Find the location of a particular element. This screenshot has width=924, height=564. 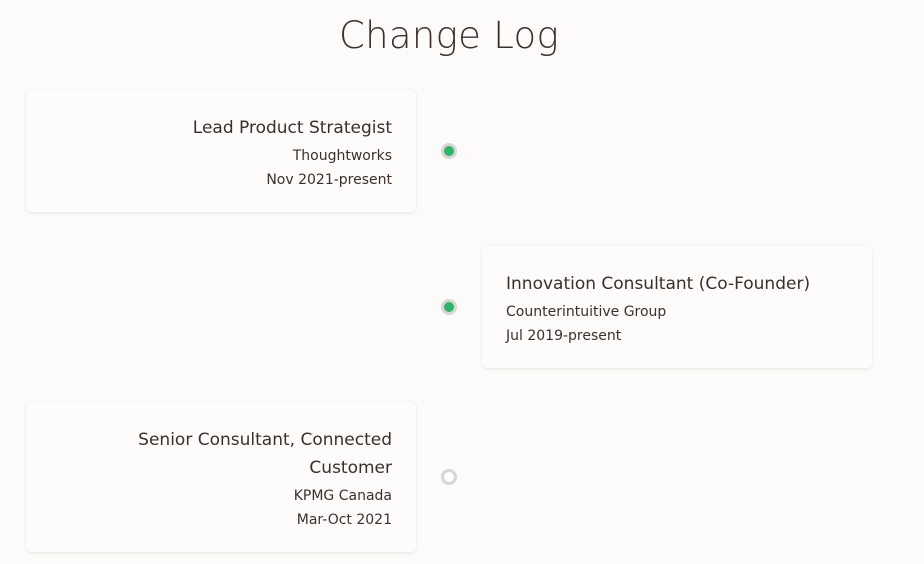

job-title: Innovation Consultant (Co-Founder) is located at coordinates (658, 284).